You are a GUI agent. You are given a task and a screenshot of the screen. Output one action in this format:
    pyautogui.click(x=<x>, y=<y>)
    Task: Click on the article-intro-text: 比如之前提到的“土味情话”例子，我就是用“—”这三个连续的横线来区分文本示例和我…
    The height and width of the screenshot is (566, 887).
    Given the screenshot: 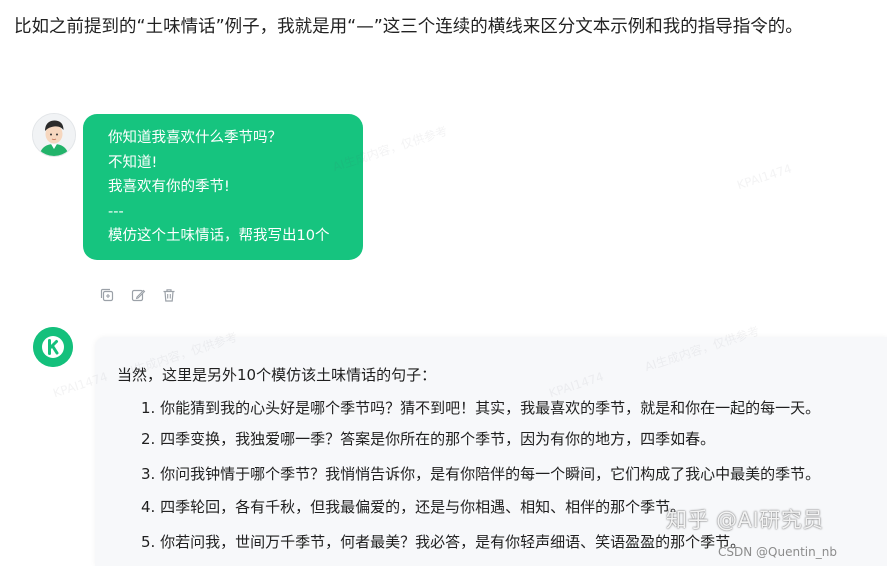 What is the action you would take?
    pyautogui.click(x=408, y=27)
    